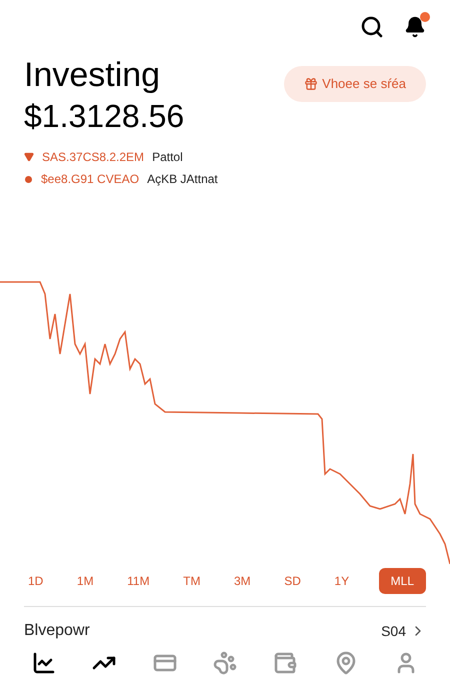 Image resolution: width=450 pixels, height=675 pixels. What do you see at coordinates (342, 581) in the screenshot?
I see `range-tab: 1Y` at bounding box center [342, 581].